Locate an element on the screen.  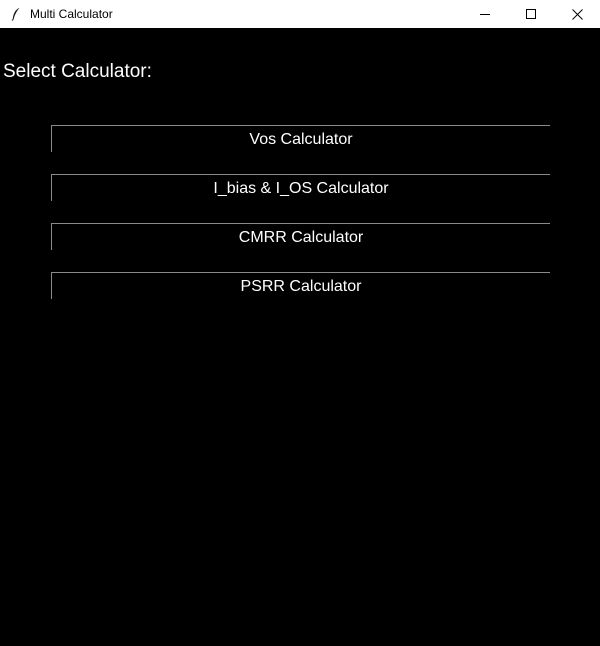
ibias-ios-calculator-button: I_bias & I_OS Calculator is located at coordinates (300, 187).